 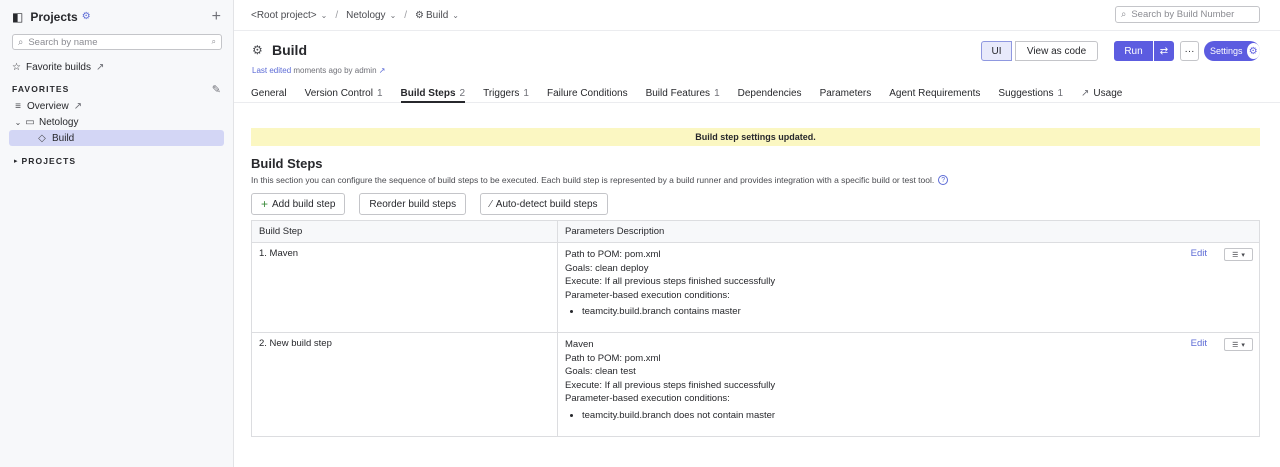 What do you see at coordinates (16, 161) in the screenshot?
I see `caret-right-icon: ▸` at bounding box center [16, 161].